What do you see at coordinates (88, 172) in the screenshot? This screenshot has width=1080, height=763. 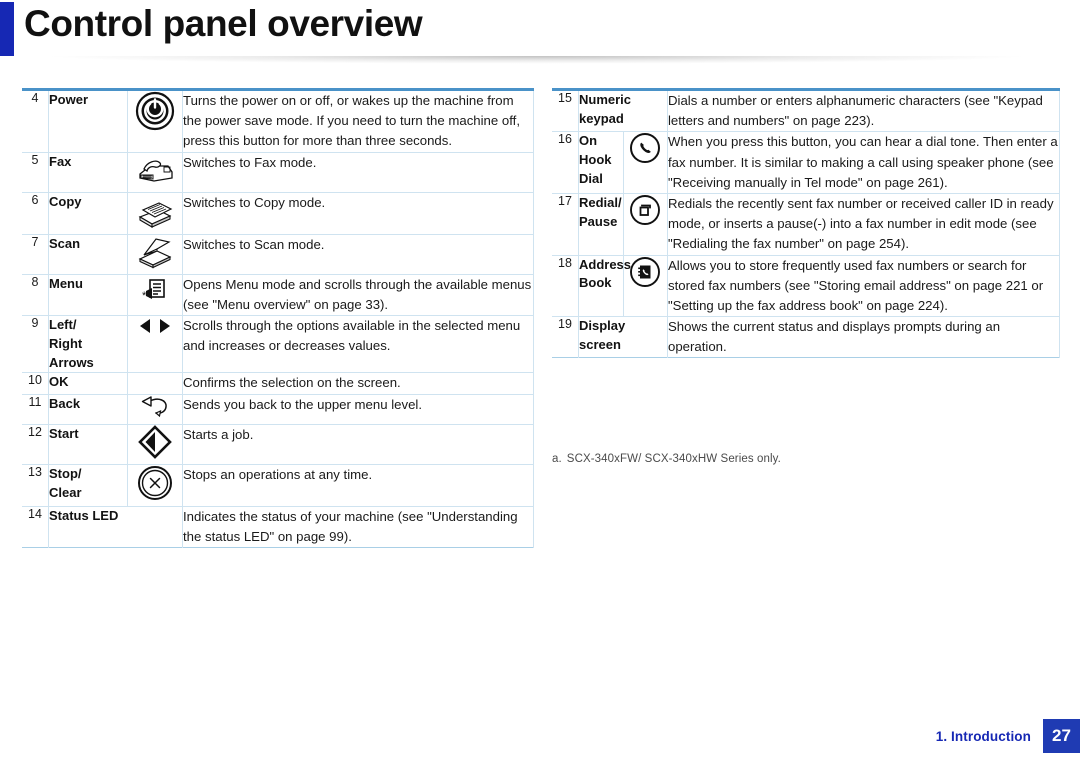 I see `row-label: Fax` at bounding box center [88, 172].